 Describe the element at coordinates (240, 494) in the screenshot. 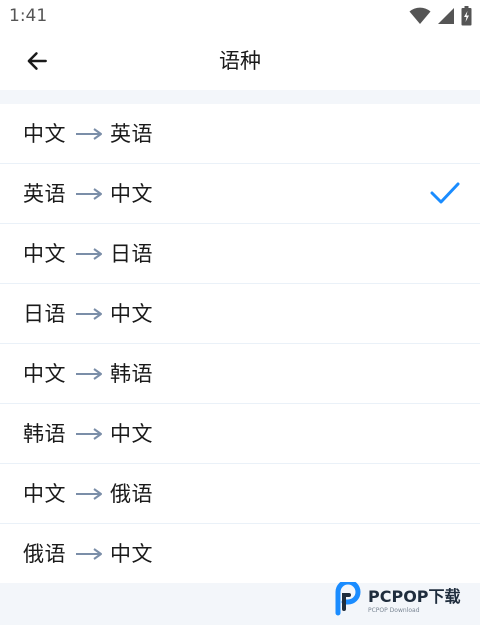

I see `language-pair-item: 中文 俄语` at that location.